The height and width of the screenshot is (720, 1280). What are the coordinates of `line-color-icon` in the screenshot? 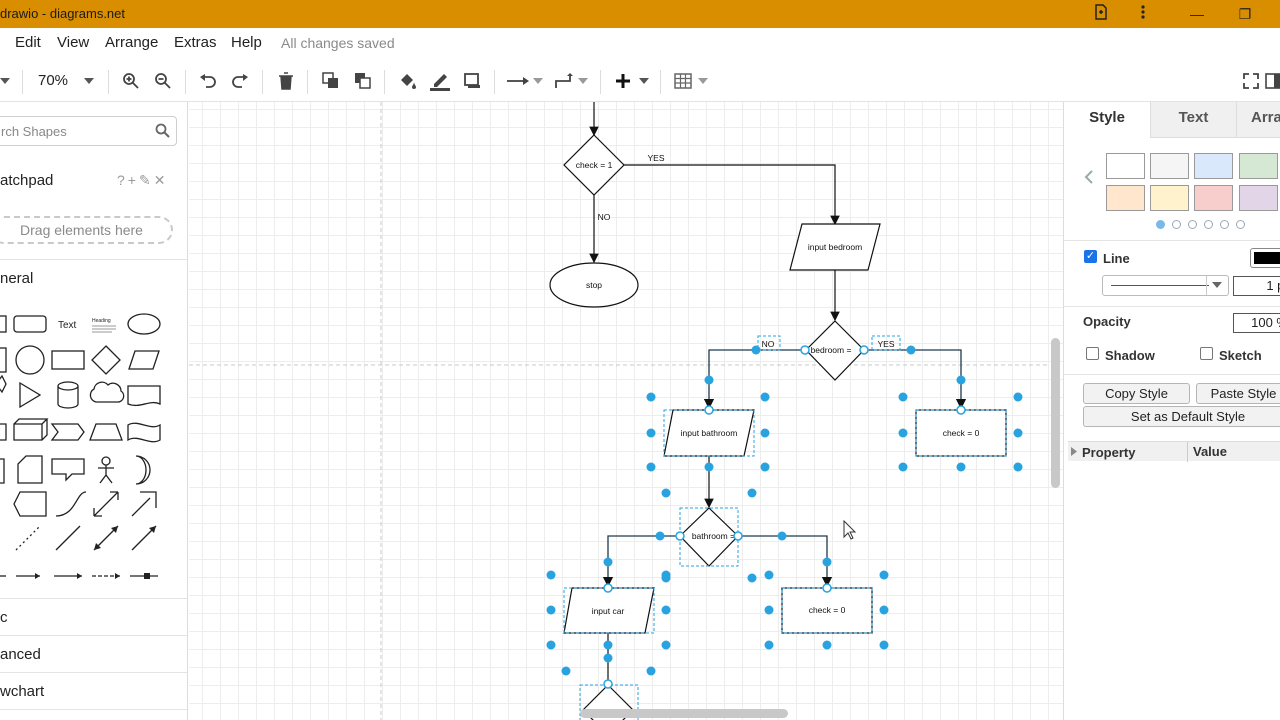 It's located at (440, 81).